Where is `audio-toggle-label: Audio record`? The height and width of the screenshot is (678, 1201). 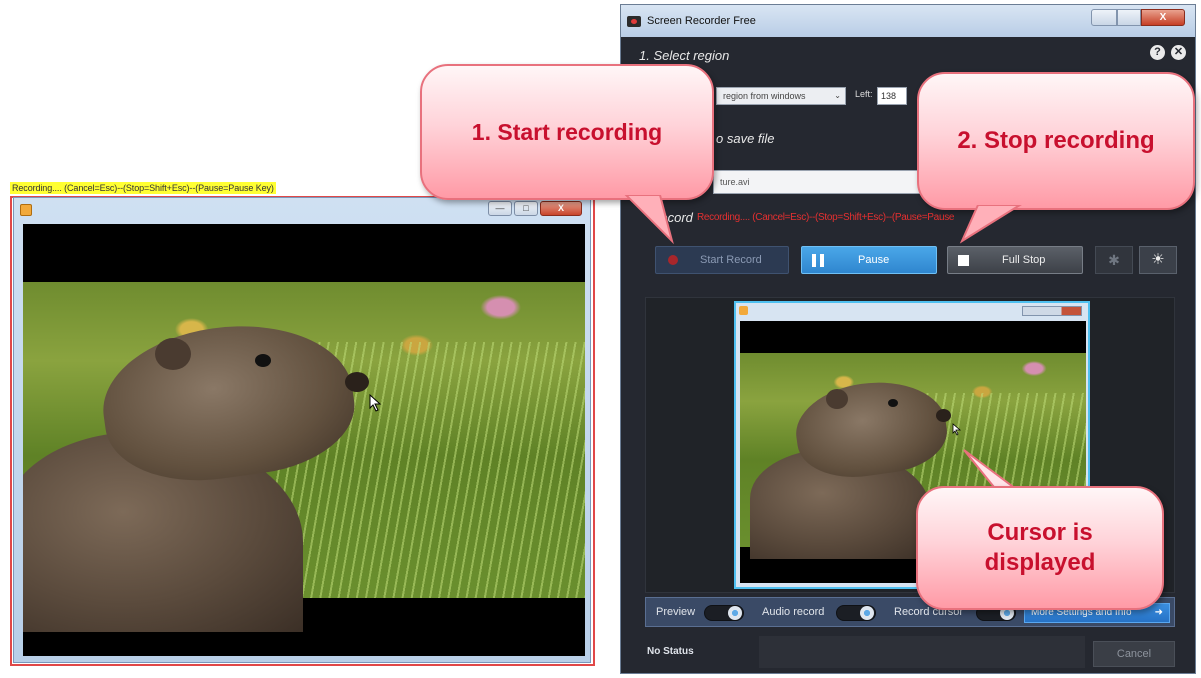
audio-toggle-label: Audio record is located at coordinates (793, 612).